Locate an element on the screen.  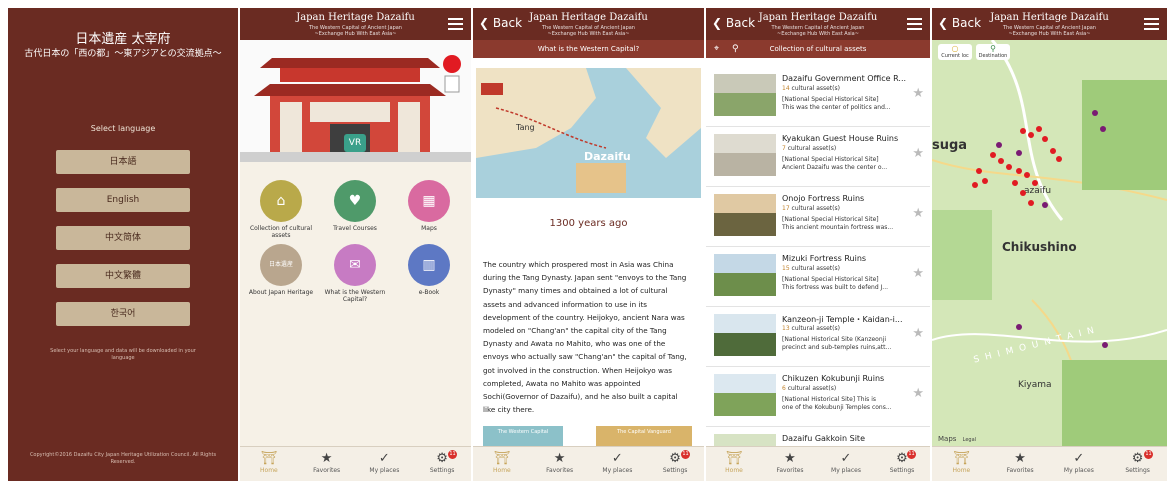
tab-label: My places is located at coordinates (846, 470).